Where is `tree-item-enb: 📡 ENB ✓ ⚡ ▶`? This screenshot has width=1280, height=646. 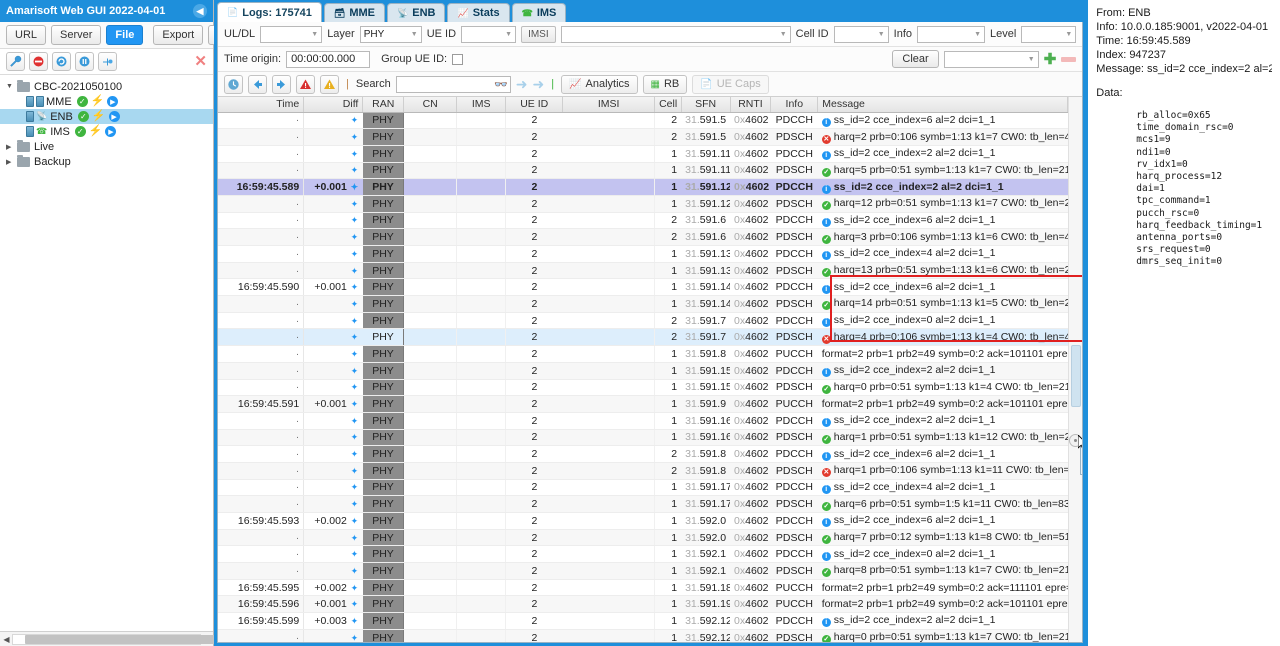
tree-item-enb: 📡 ENB ✓ ⚡ ▶ is located at coordinates (106, 116).